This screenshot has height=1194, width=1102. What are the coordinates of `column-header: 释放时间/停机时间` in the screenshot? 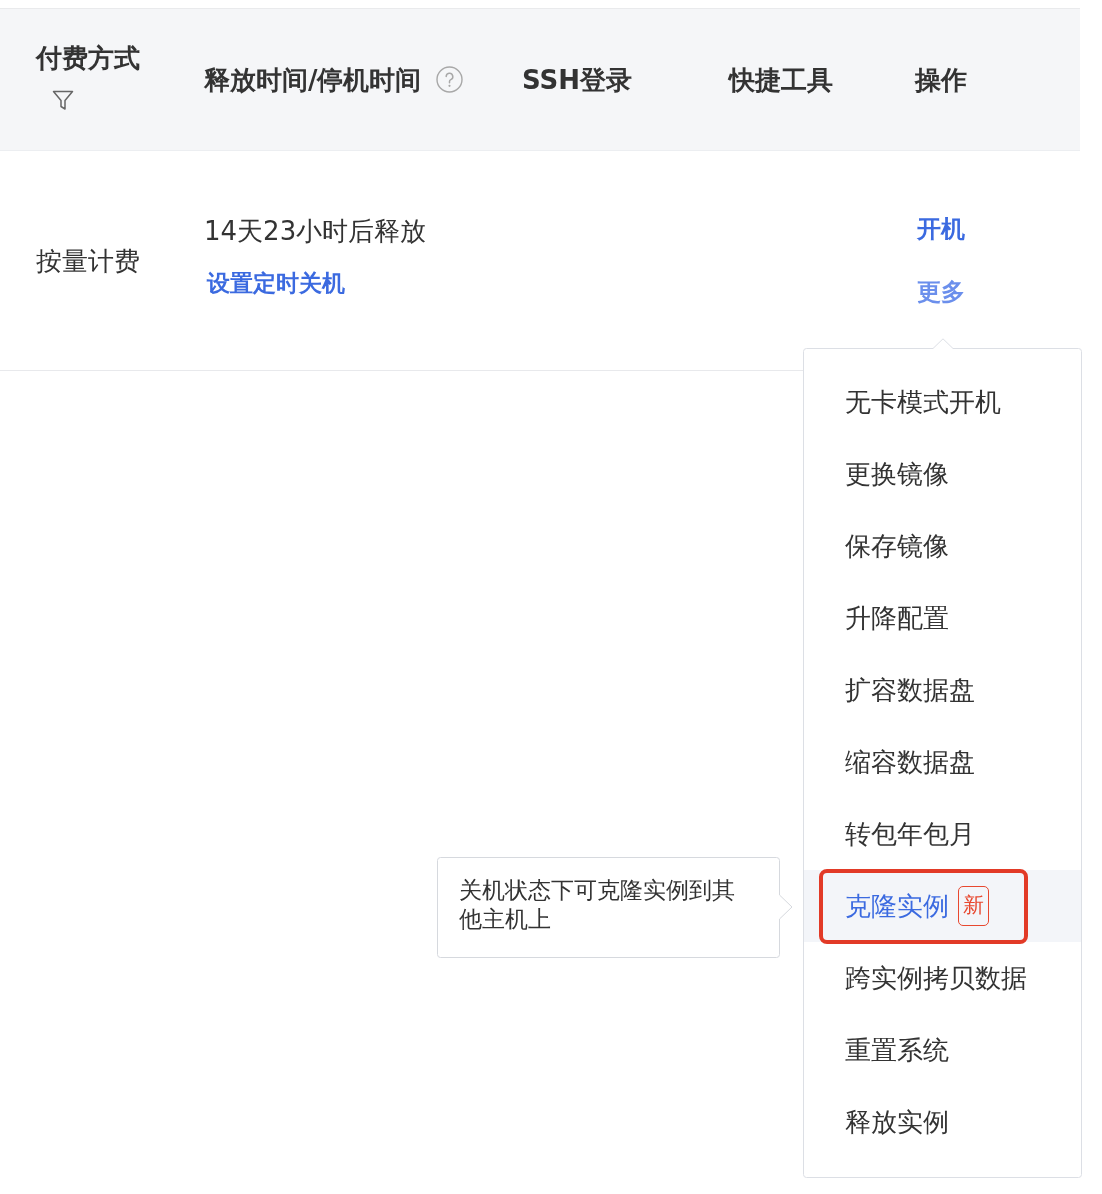 It's located at (313, 79).